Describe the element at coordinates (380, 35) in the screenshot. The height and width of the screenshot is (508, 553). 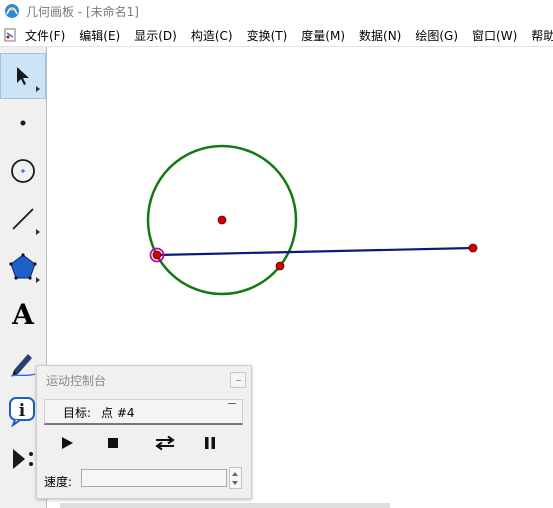
I see `menu-data: 数据(N)` at that location.